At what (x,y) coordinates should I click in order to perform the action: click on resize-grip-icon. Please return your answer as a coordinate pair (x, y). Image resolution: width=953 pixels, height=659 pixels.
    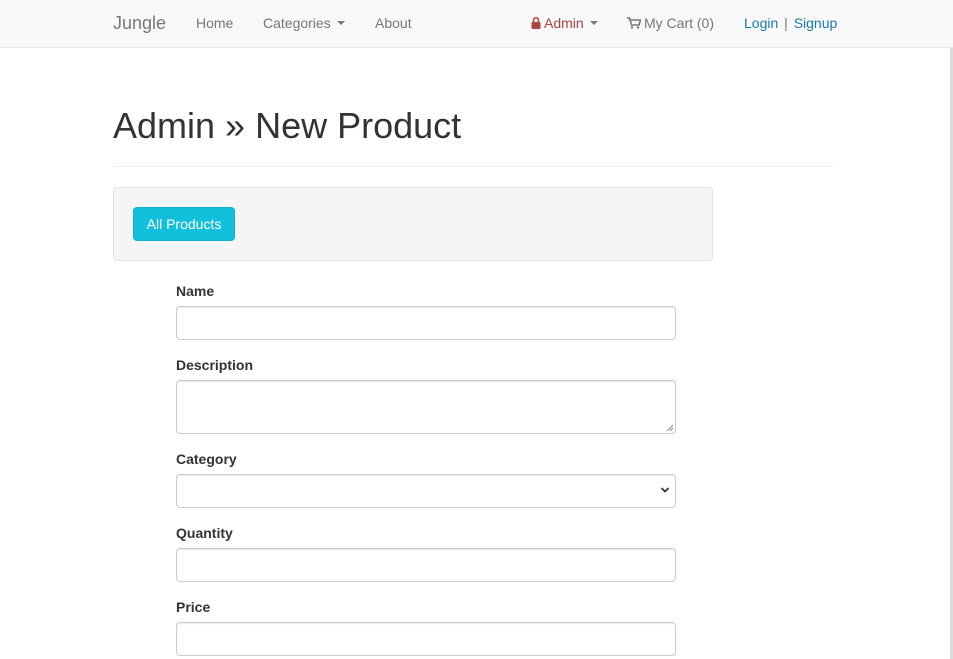
    Looking at the image, I should click on (670, 428).